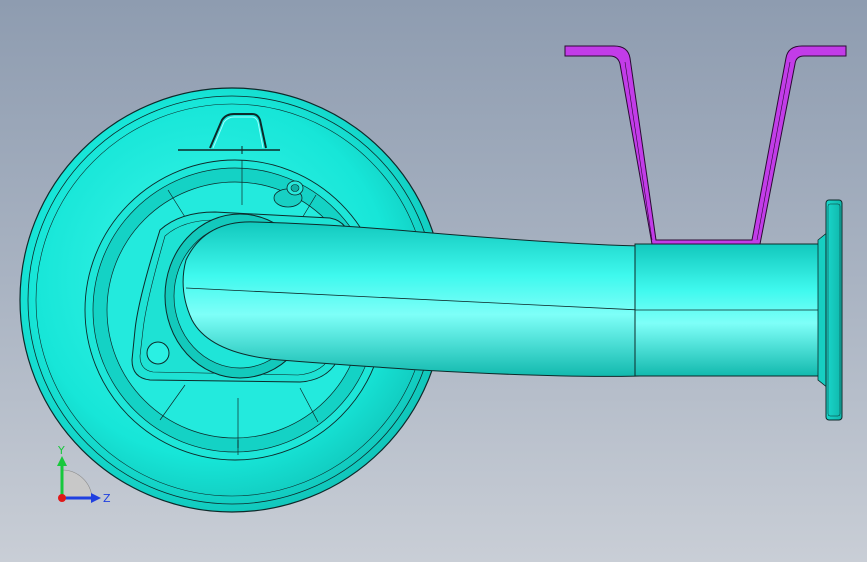  I want to click on coordinate-triad: Y Z, so click(80, 480).